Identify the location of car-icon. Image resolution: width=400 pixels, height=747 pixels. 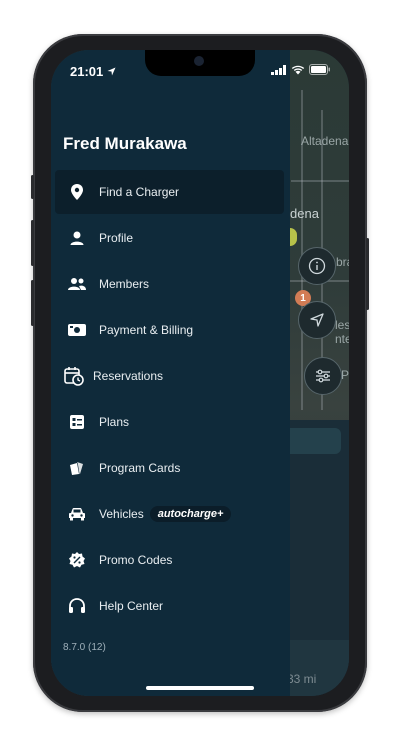
(77, 514).